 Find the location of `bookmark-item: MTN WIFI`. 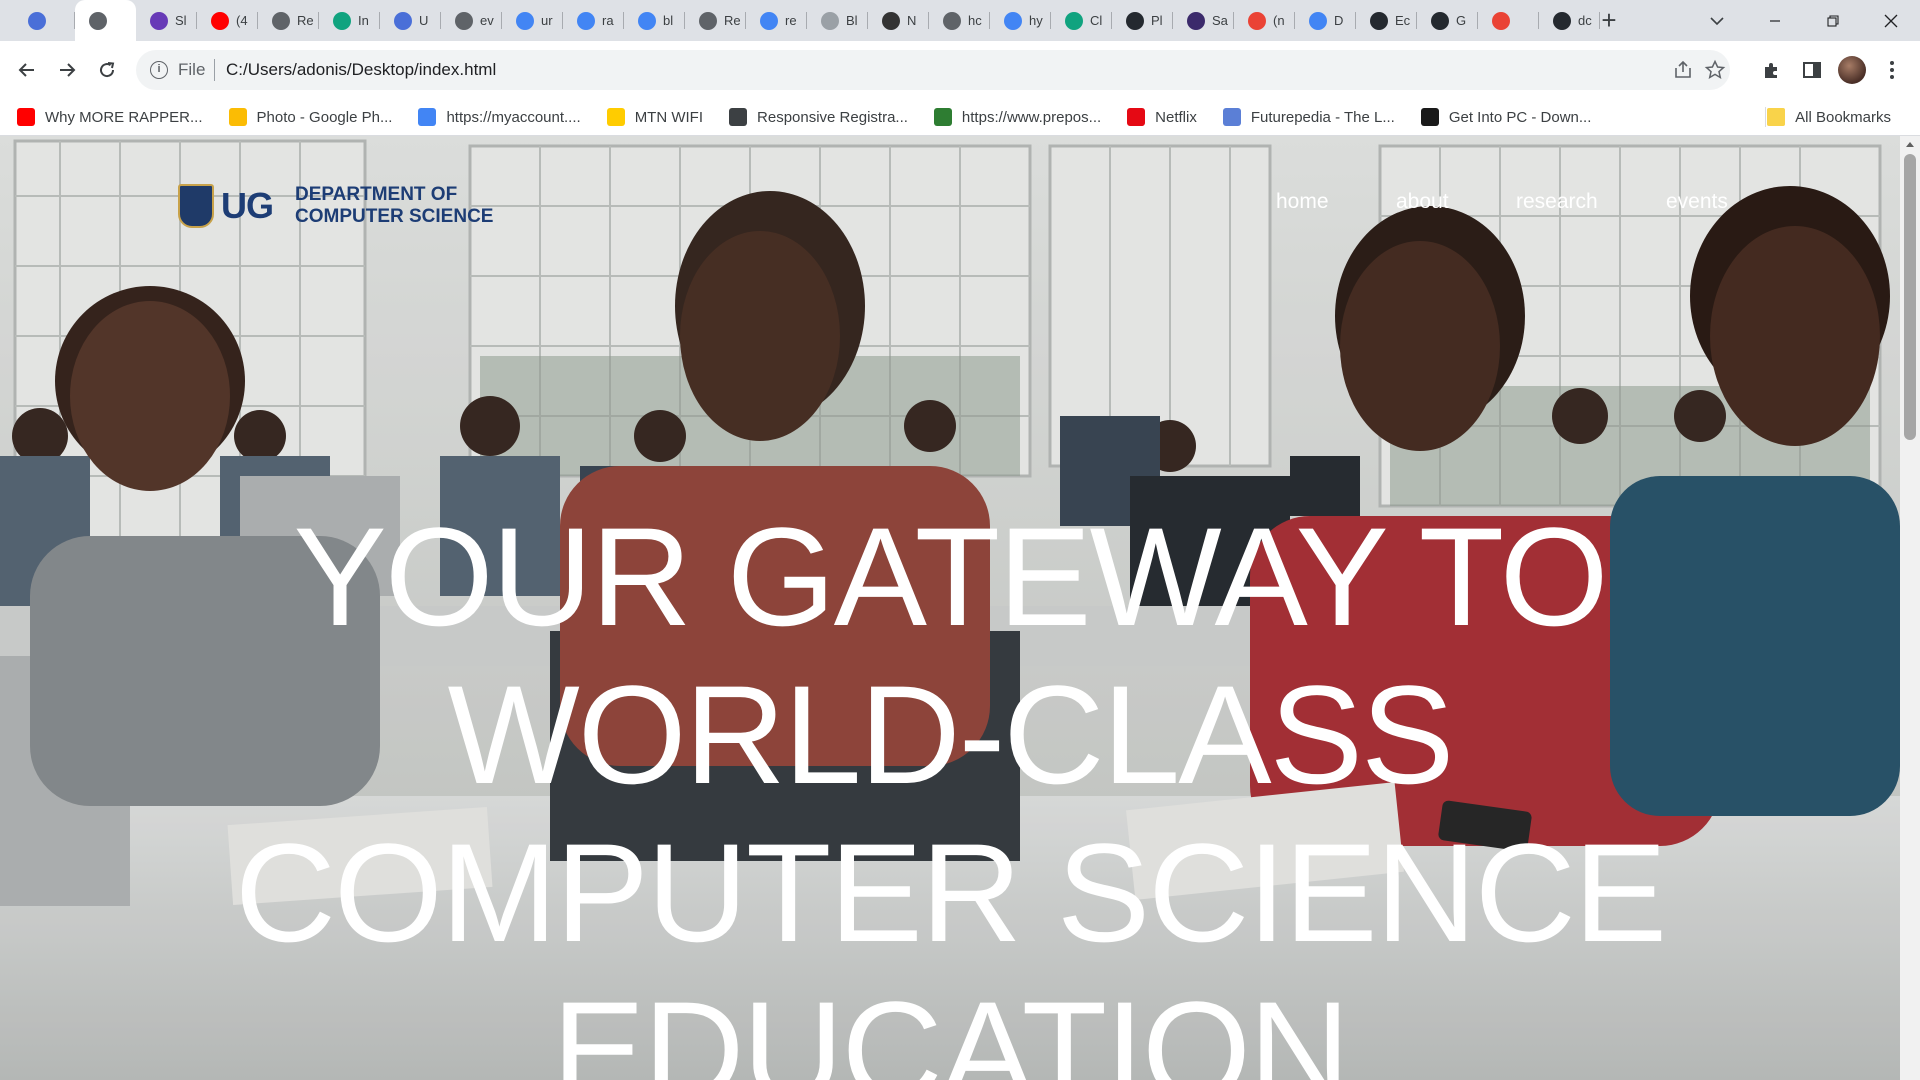

bookmark-item: MTN WIFI is located at coordinates (651, 117).